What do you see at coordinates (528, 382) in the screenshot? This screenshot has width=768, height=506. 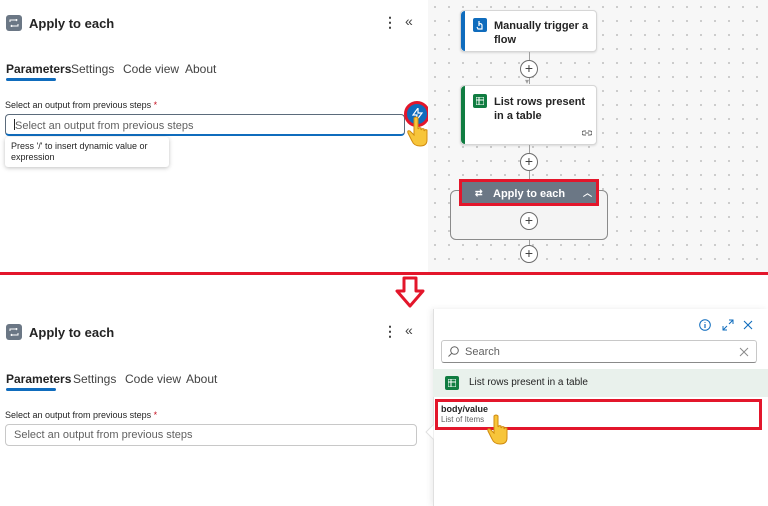 I see `section-title: List rows present in a table` at bounding box center [528, 382].